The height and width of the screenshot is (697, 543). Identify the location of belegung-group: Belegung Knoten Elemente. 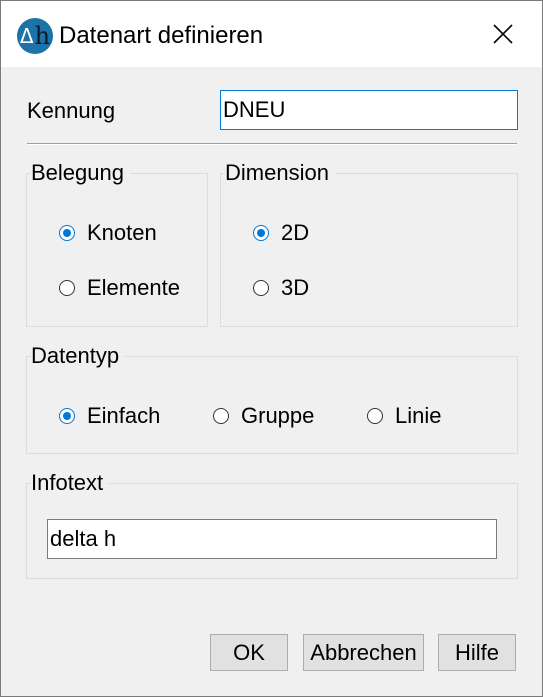
(117, 243).